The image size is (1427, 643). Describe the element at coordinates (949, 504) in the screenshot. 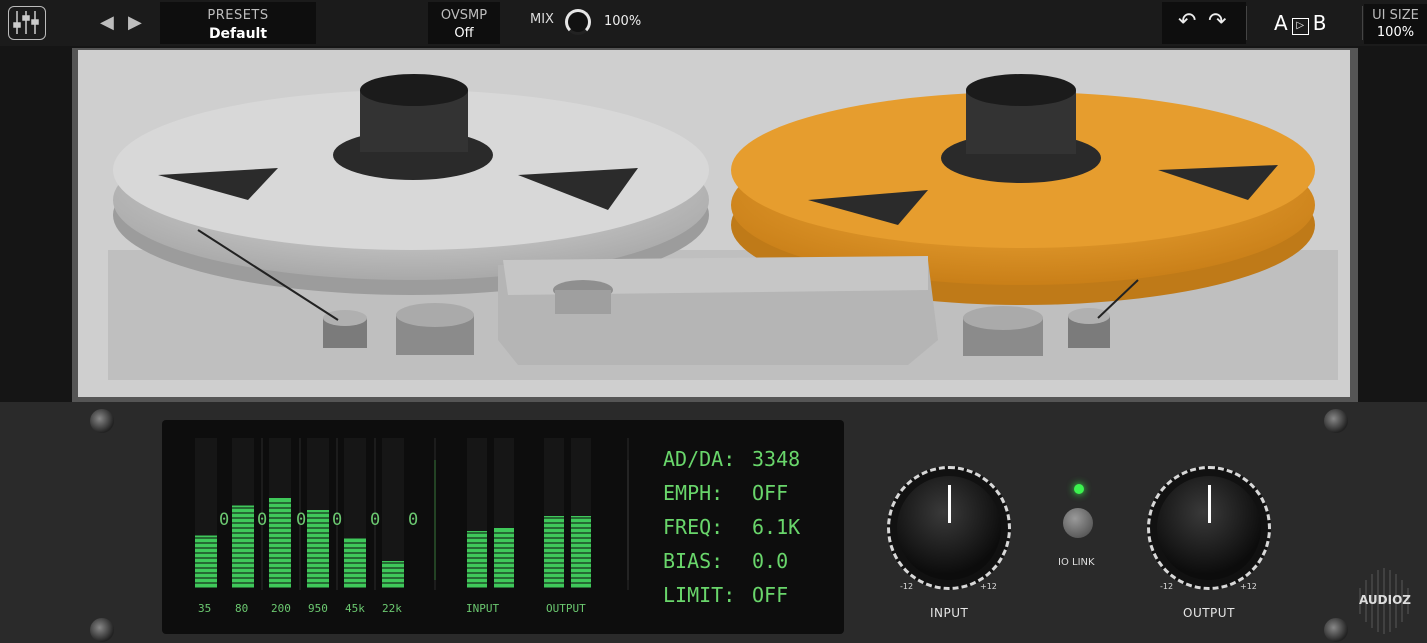

I see `input-knob-pointer` at that location.